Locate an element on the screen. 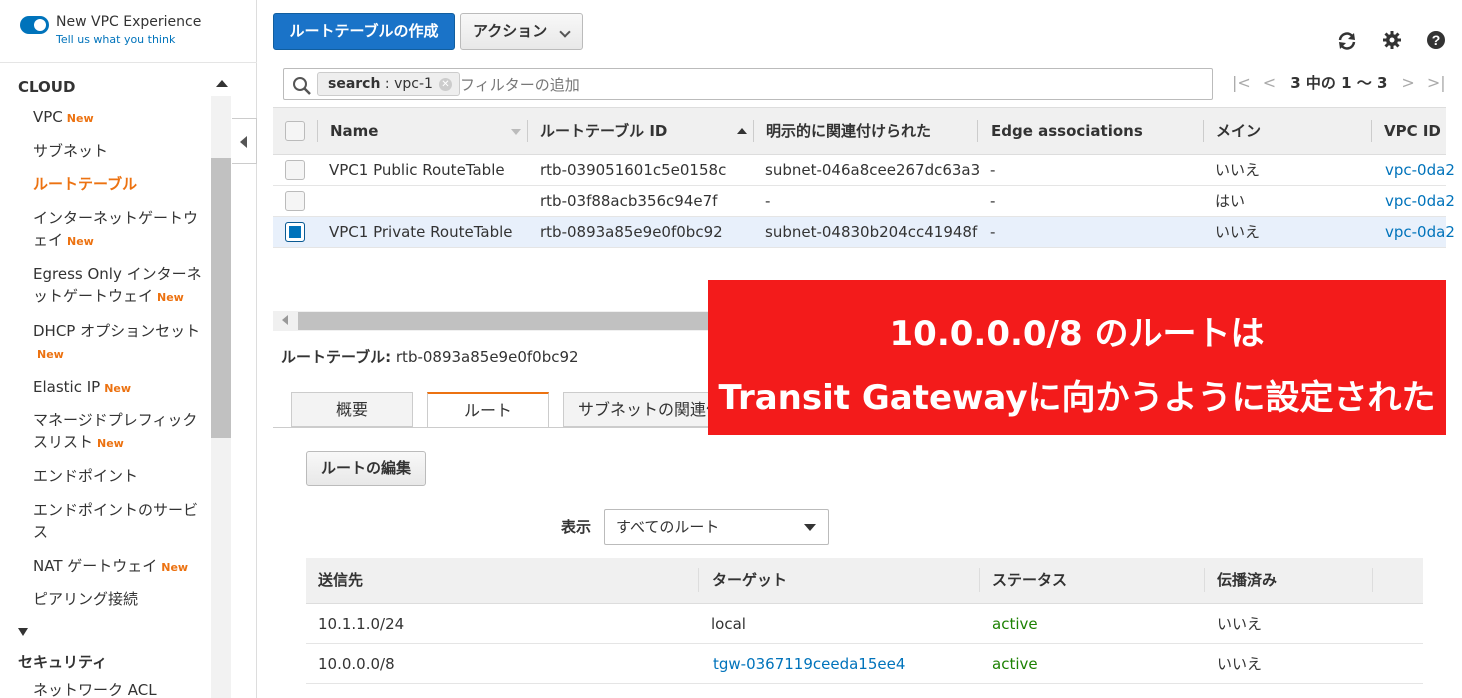  tab-summary: 概要 is located at coordinates (352, 409).